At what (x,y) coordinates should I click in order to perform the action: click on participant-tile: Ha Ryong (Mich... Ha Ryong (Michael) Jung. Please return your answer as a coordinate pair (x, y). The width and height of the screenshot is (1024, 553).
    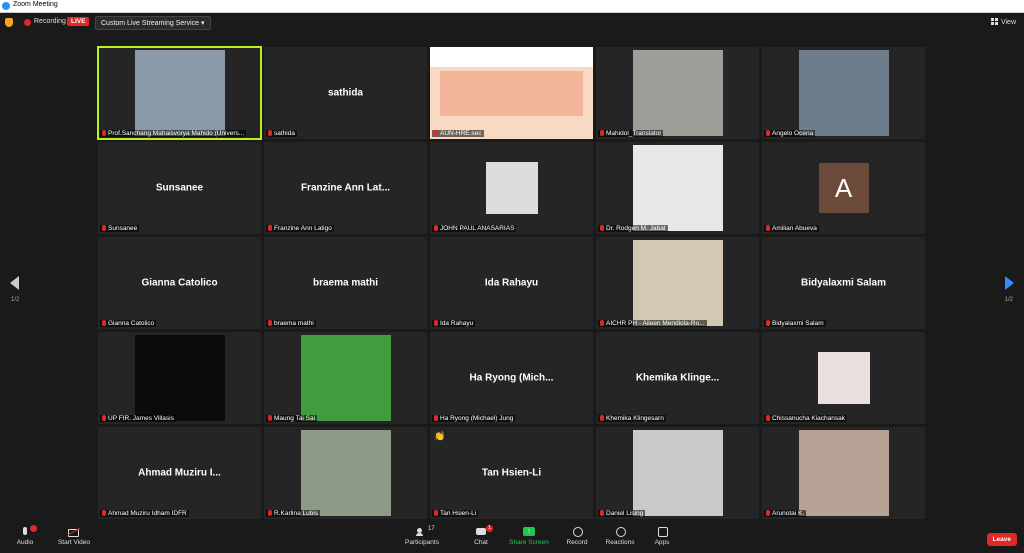
    Looking at the image, I should click on (511, 378).